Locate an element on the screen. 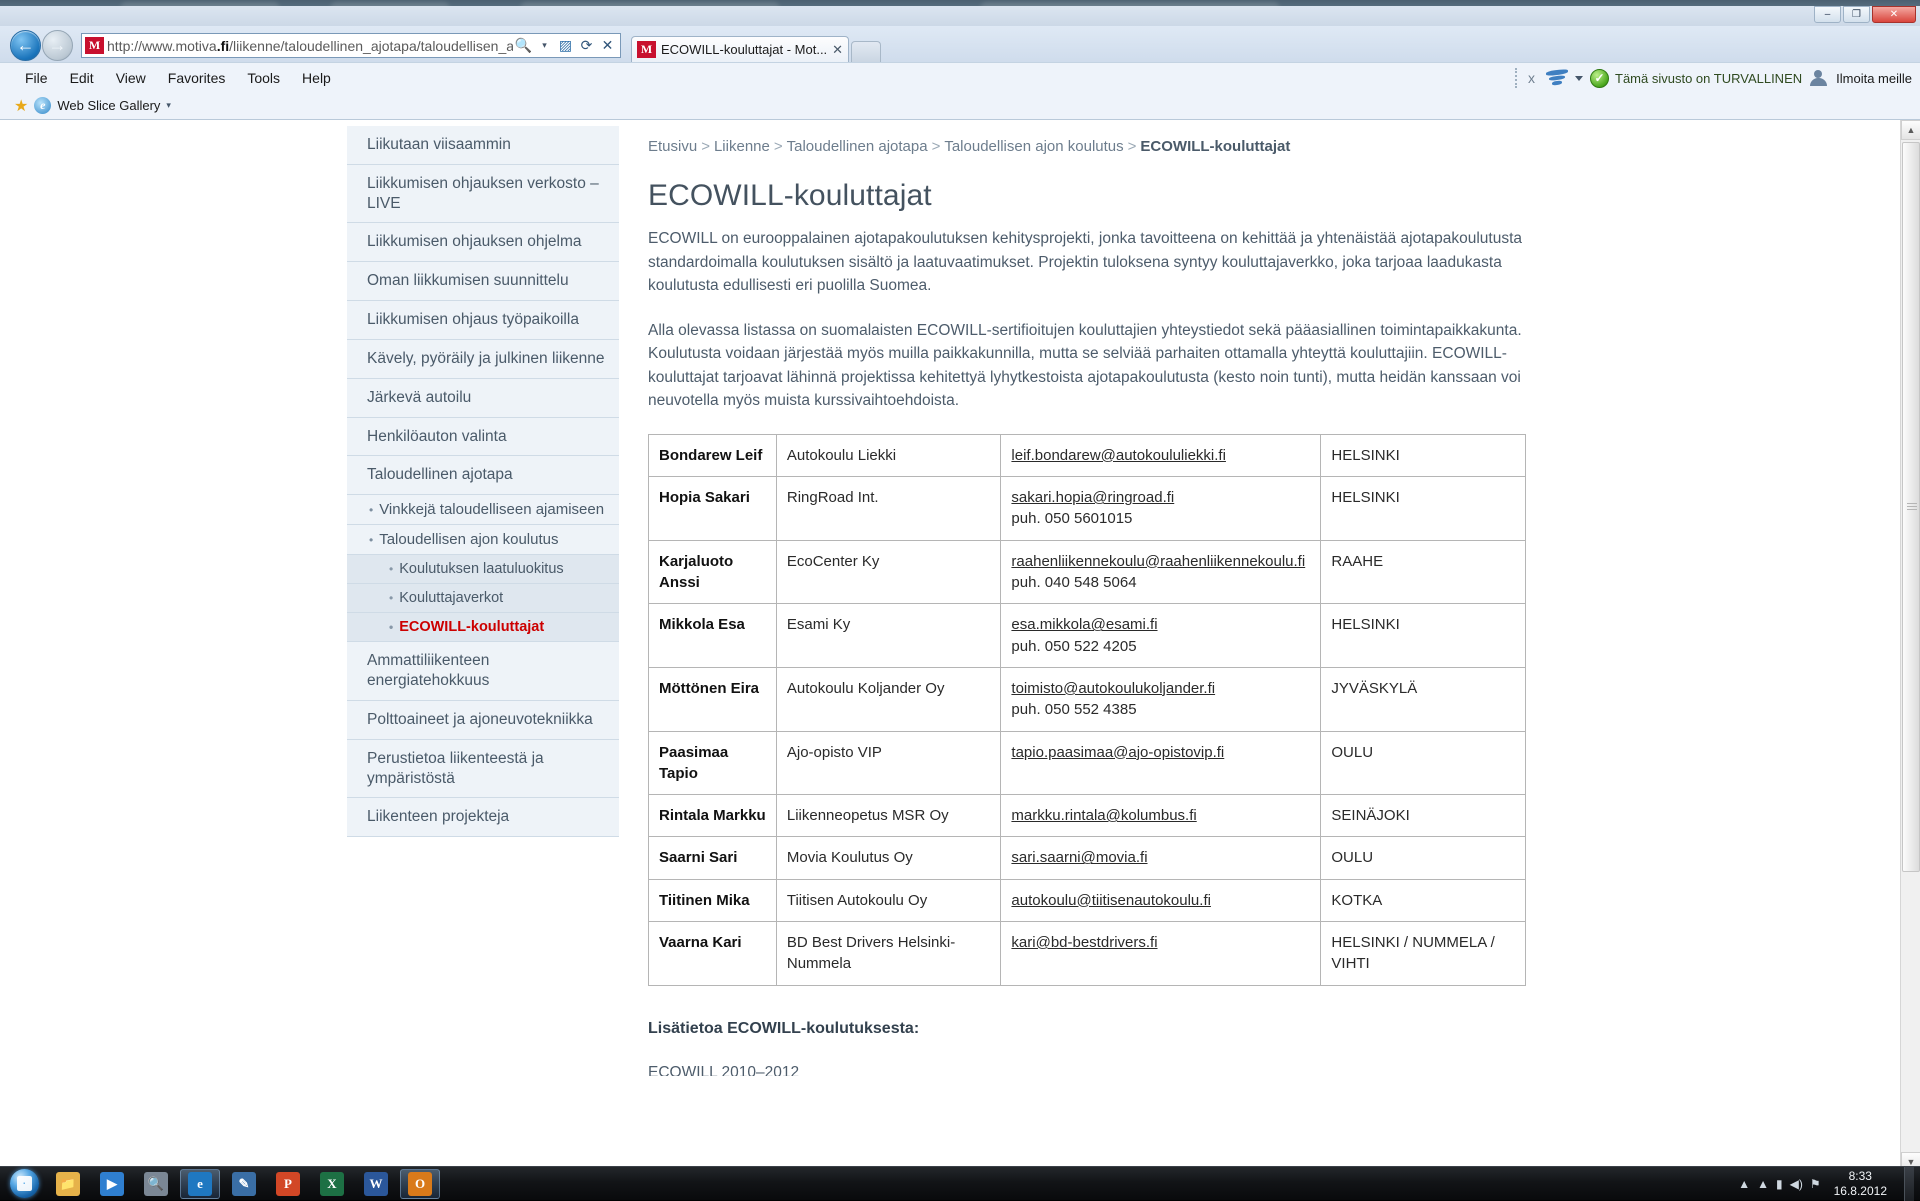  sidebar-item-label: Taloudellinen ajotapa is located at coordinates (440, 474).